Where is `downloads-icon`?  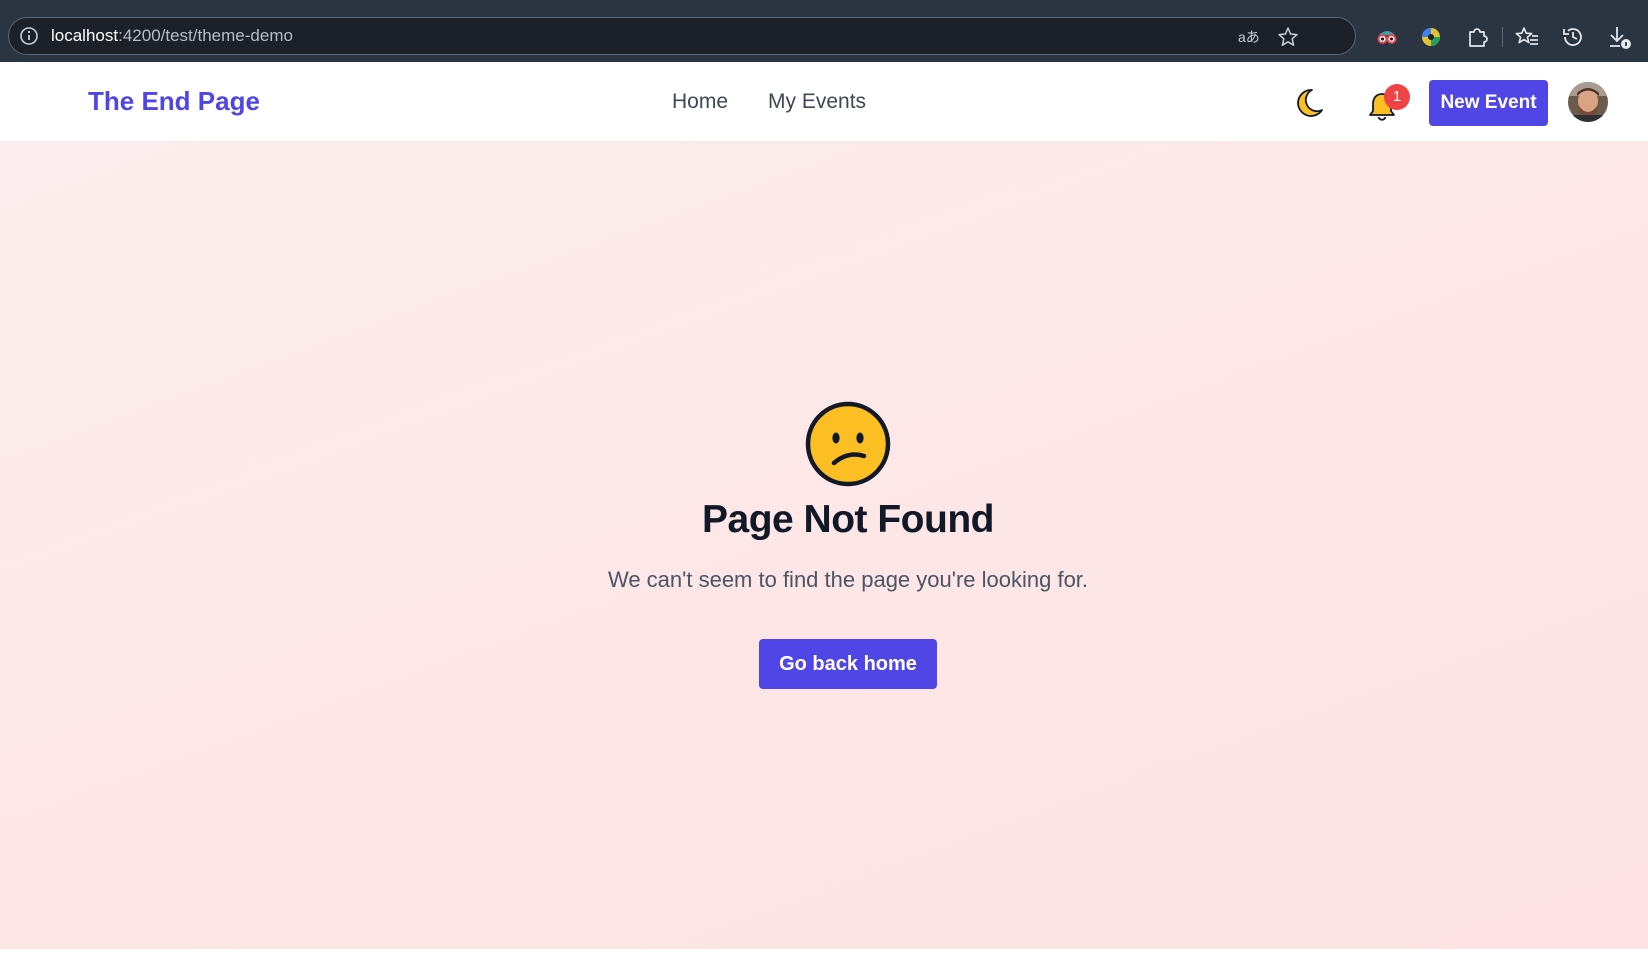 downloads-icon is located at coordinates (1619, 37).